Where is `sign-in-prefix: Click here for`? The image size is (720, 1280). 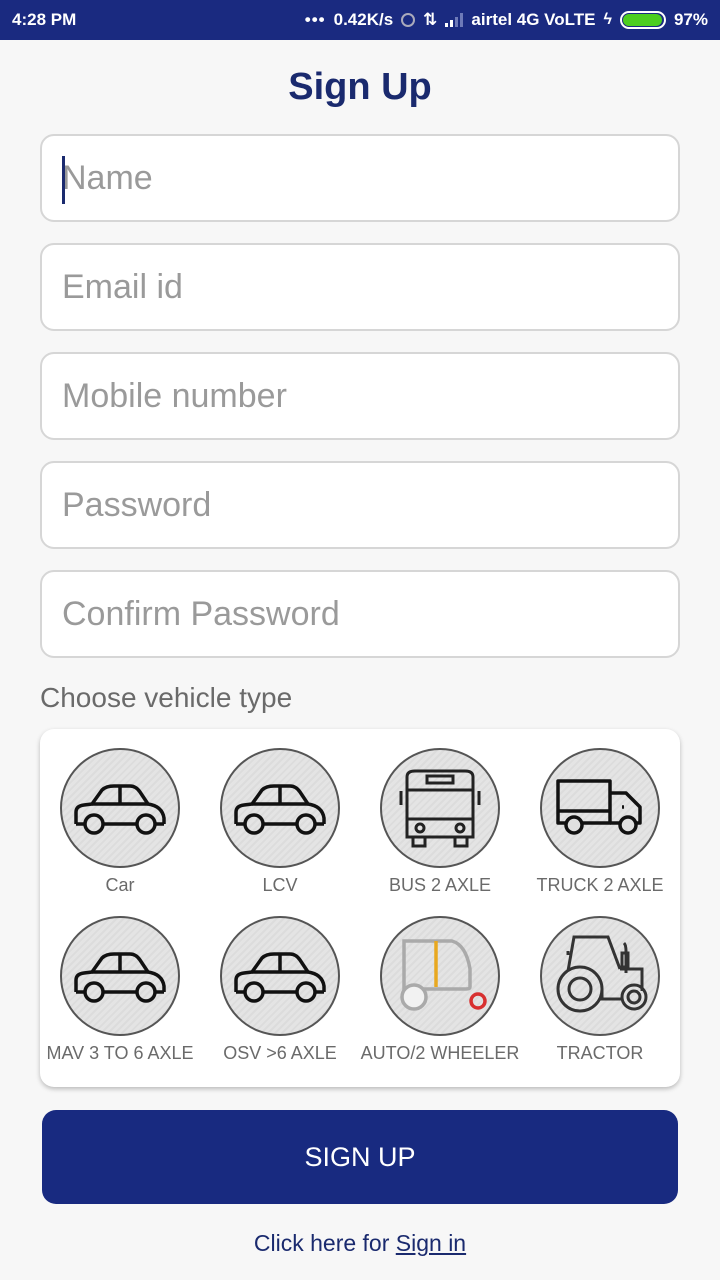 sign-in-prefix: Click here for is located at coordinates (324, 1243).